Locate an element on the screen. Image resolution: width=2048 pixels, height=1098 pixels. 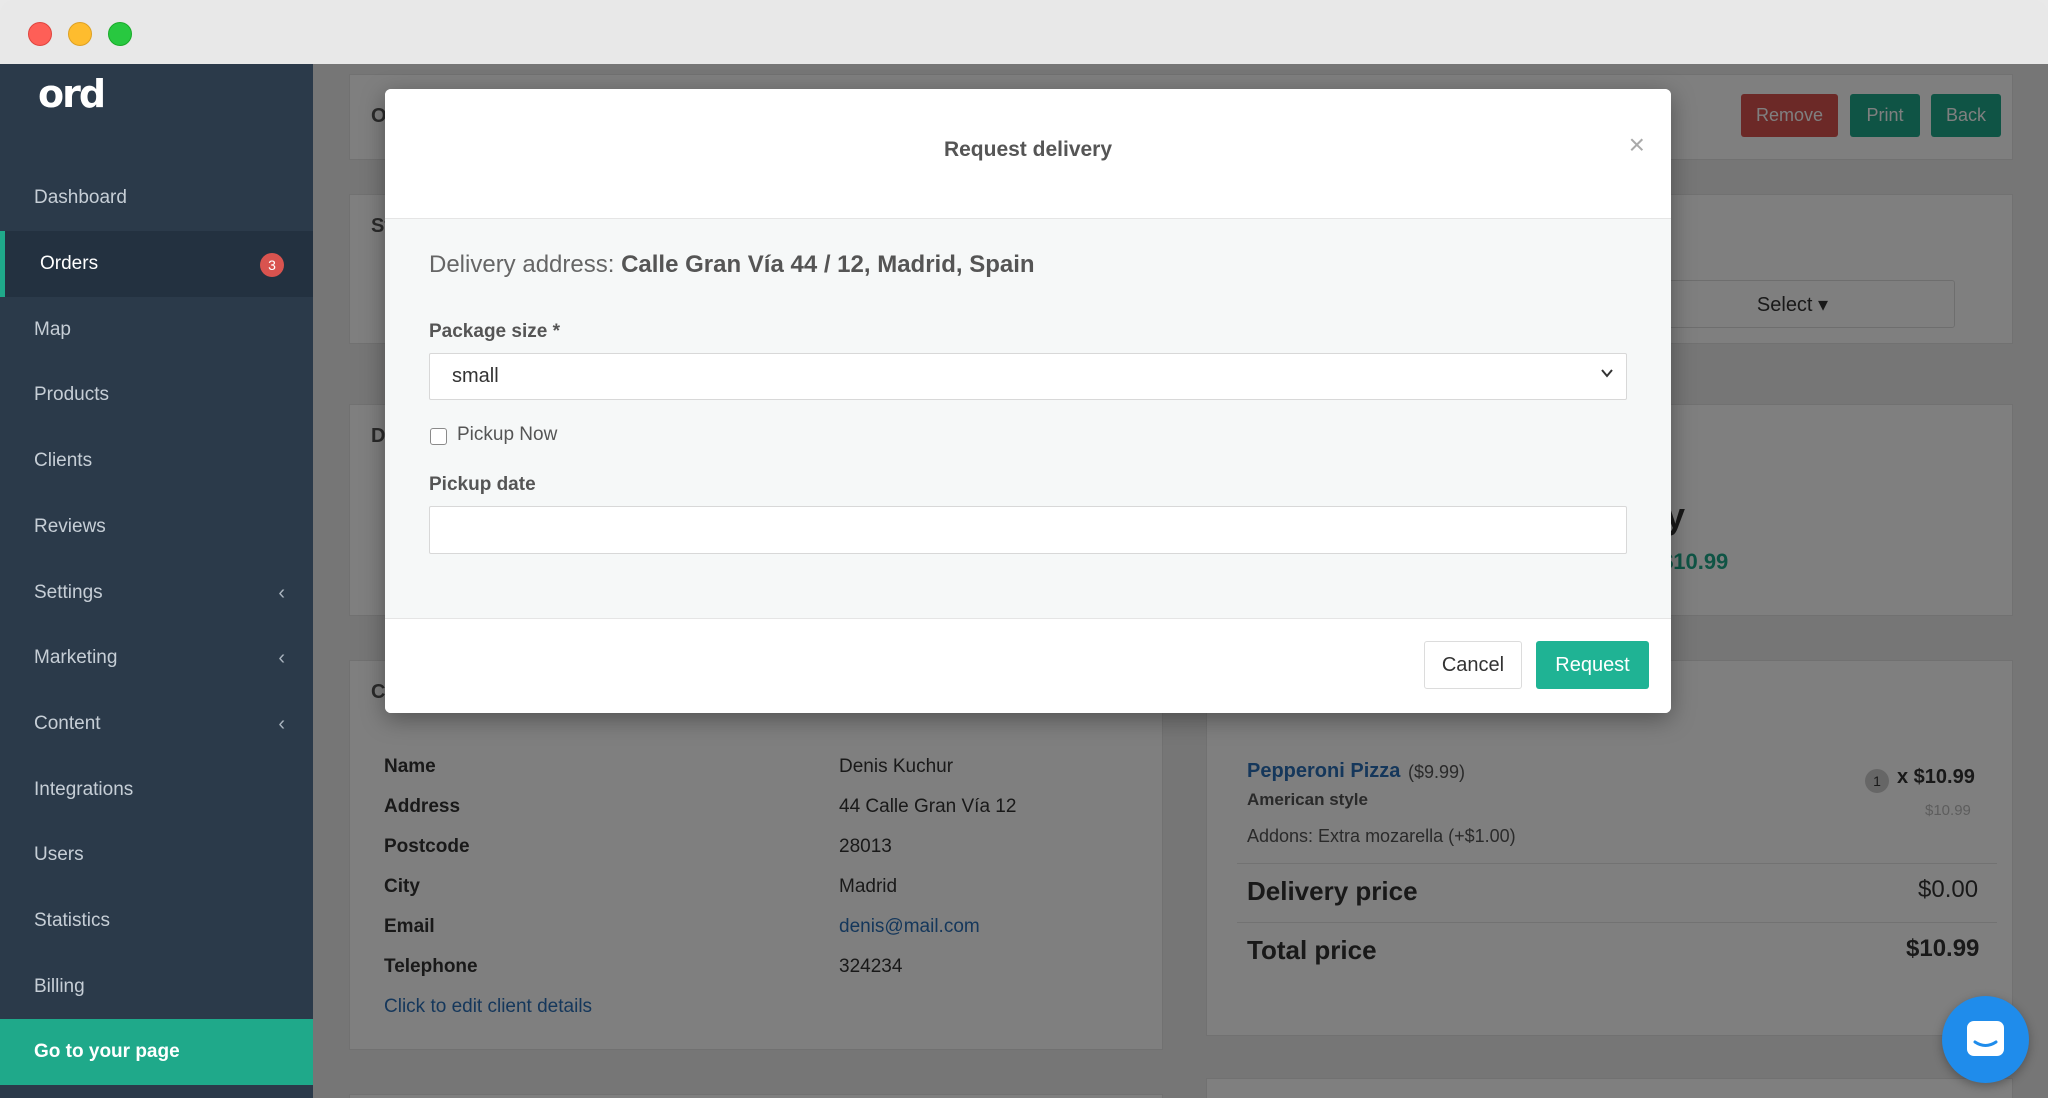
cancel-button: Cancel is located at coordinates (1473, 665).